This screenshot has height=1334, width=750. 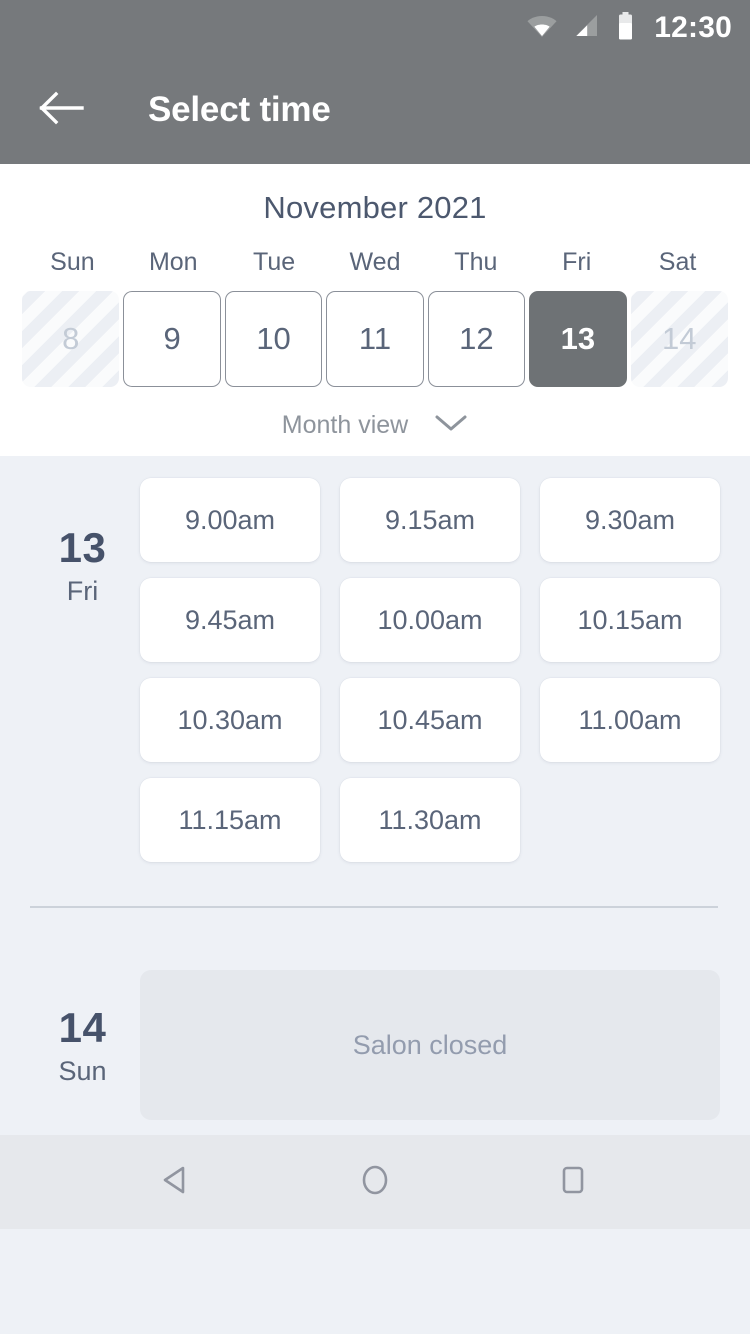 I want to click on weekday-label-tue: Tue, so click(x=274, y=262).